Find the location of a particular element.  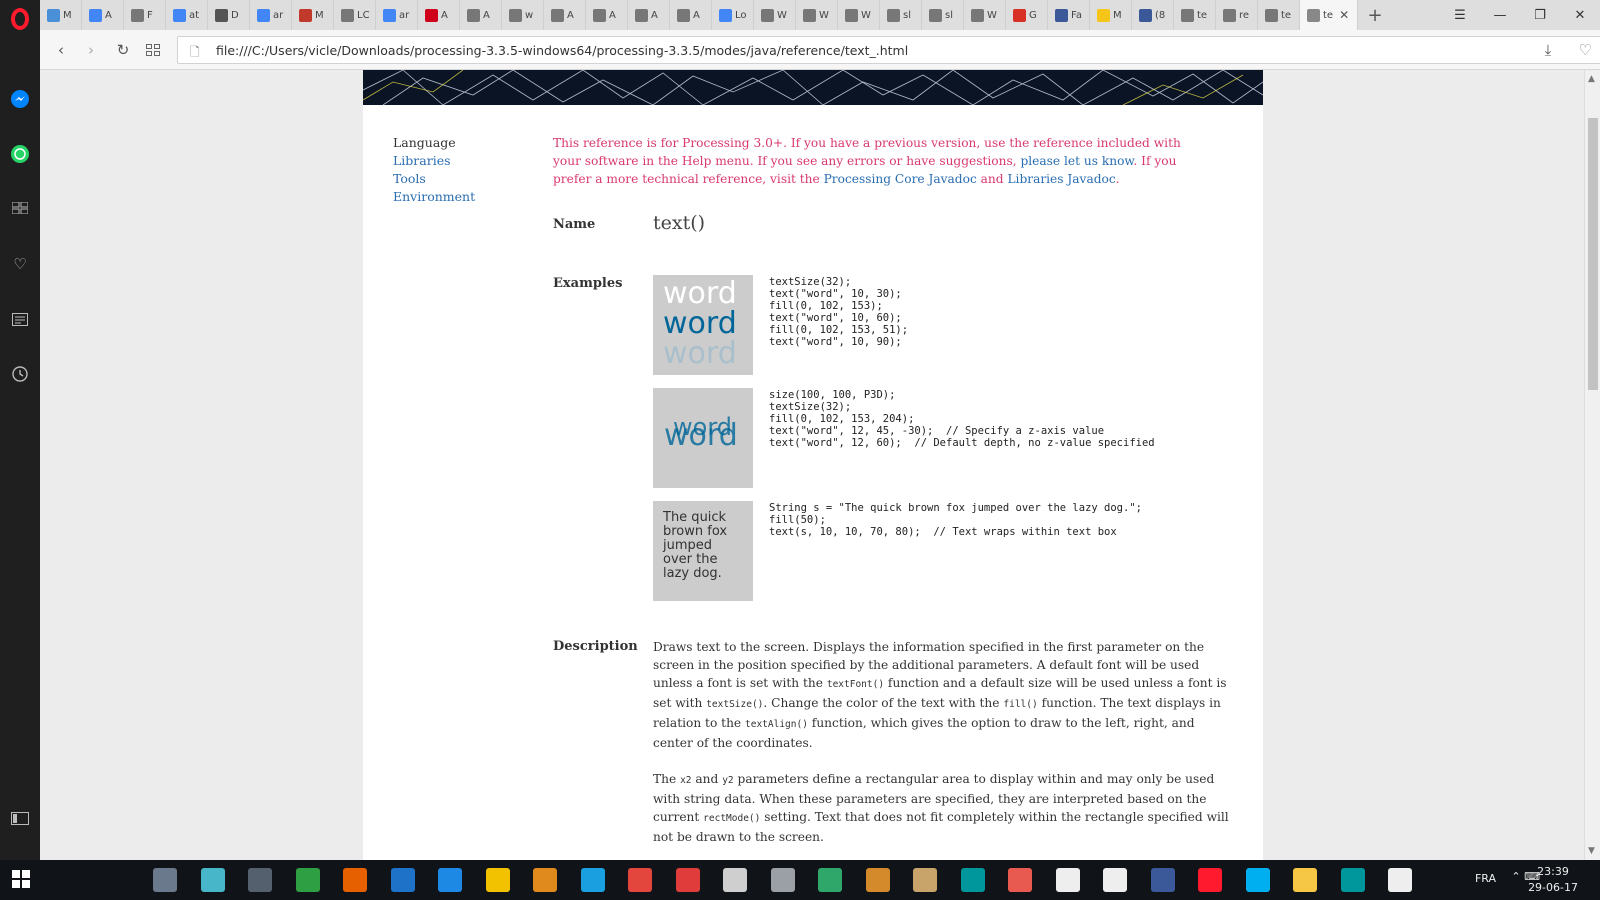

browser-tab: F is located at coordinates (145, 15).